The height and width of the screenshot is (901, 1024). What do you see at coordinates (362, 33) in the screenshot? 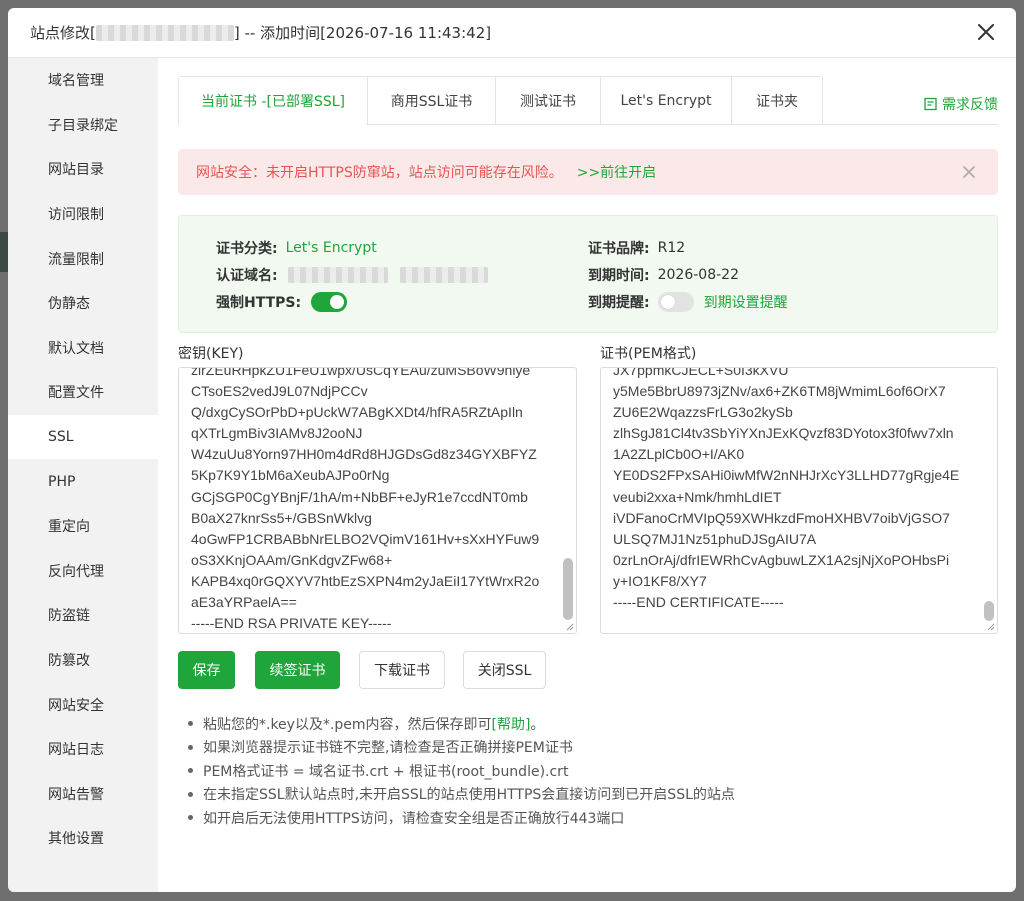
I see `dialog-title-suffix: ] -- 添加时间[2026-07-16 11:43:42]` at bounding box center [362, 33].